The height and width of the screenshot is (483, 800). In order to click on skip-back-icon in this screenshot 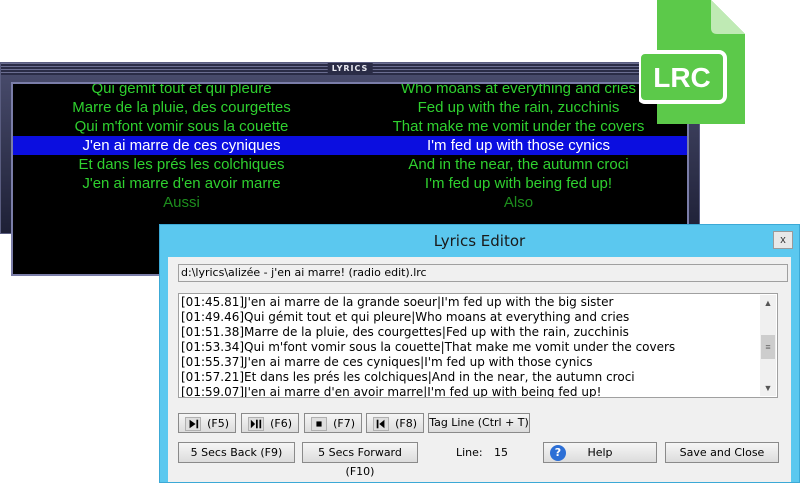, I will do `click(381, 424)`.